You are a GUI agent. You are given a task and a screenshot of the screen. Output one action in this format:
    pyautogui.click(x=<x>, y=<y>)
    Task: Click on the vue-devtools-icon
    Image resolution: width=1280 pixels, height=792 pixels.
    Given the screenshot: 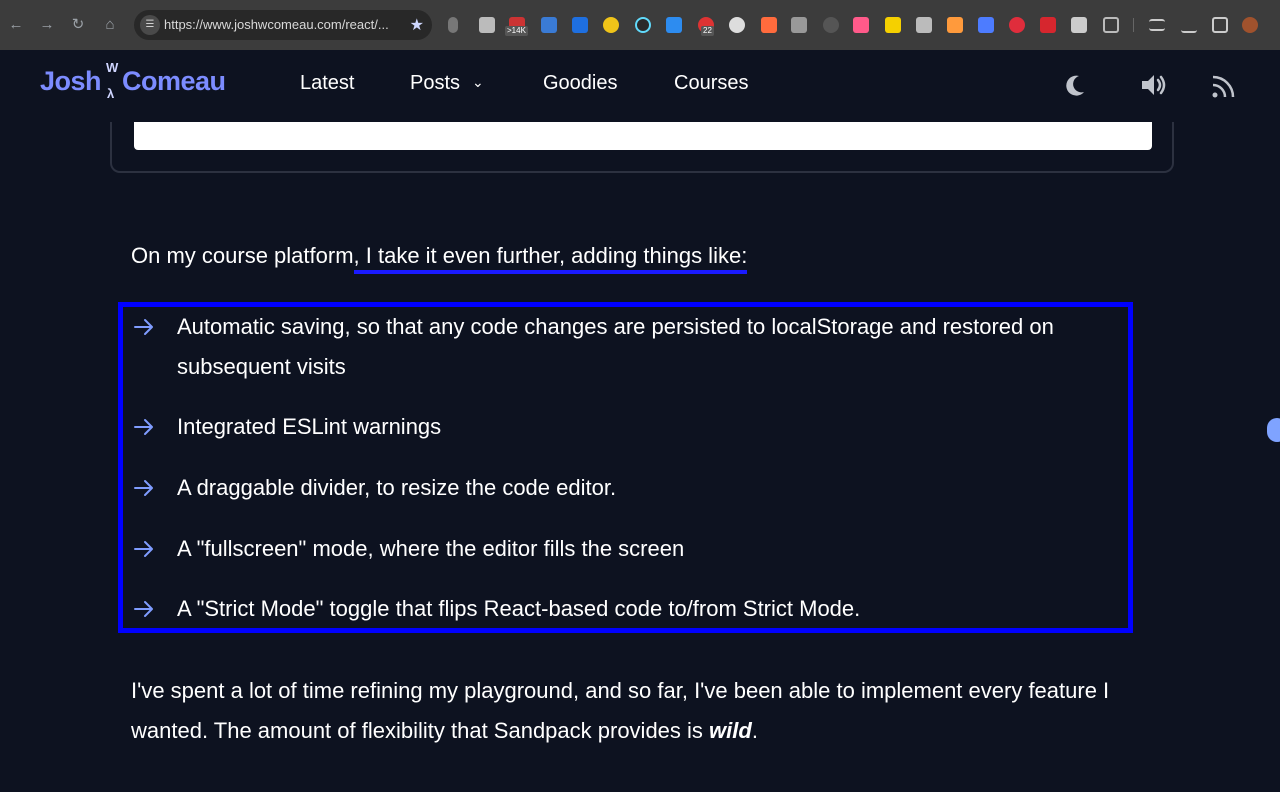 What is the action you would take?
    pyautogui.click(x=924, y=25)
    